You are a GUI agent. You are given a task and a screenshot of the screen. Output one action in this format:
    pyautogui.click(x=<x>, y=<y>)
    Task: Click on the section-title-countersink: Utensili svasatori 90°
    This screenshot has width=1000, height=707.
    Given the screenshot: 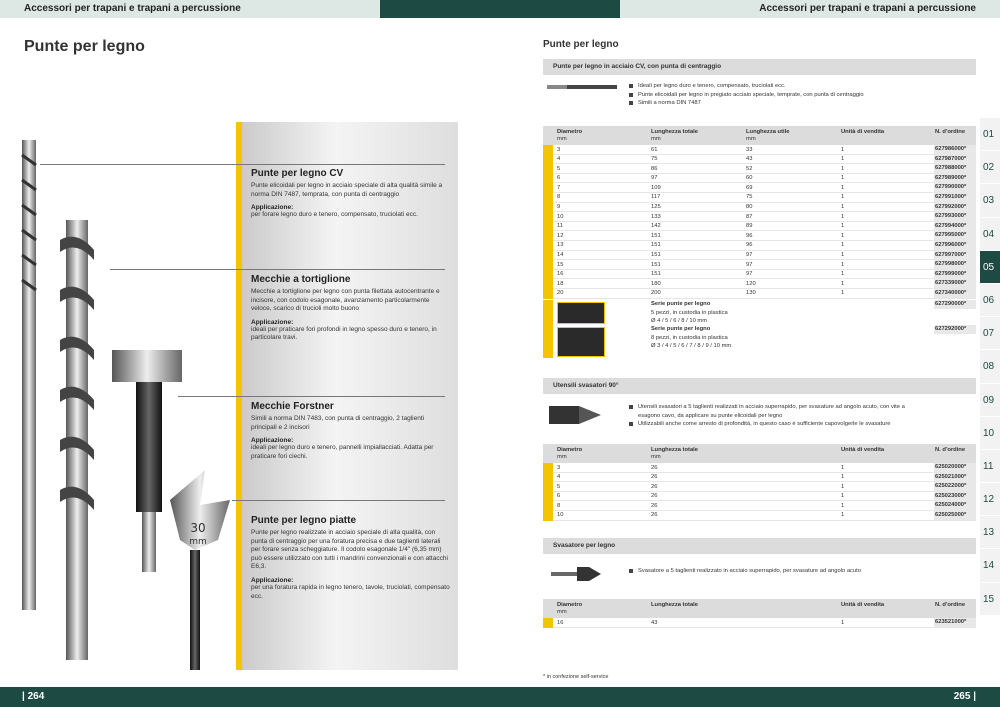 What is the action you would take?
    pyautogui.click(x=759, y=386)
    